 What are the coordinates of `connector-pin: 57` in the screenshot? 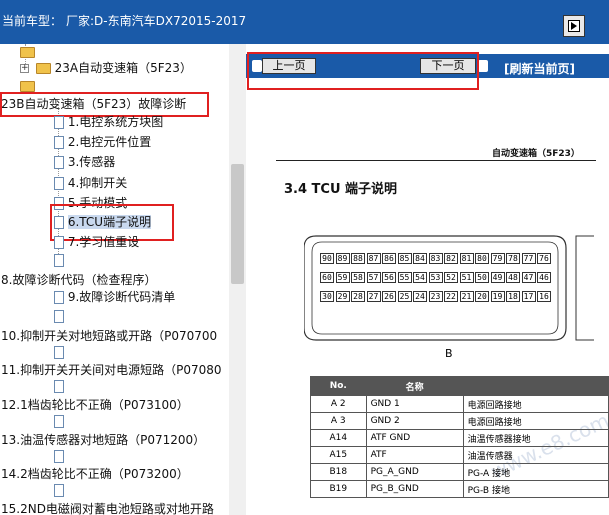 It's located at (373, 277).